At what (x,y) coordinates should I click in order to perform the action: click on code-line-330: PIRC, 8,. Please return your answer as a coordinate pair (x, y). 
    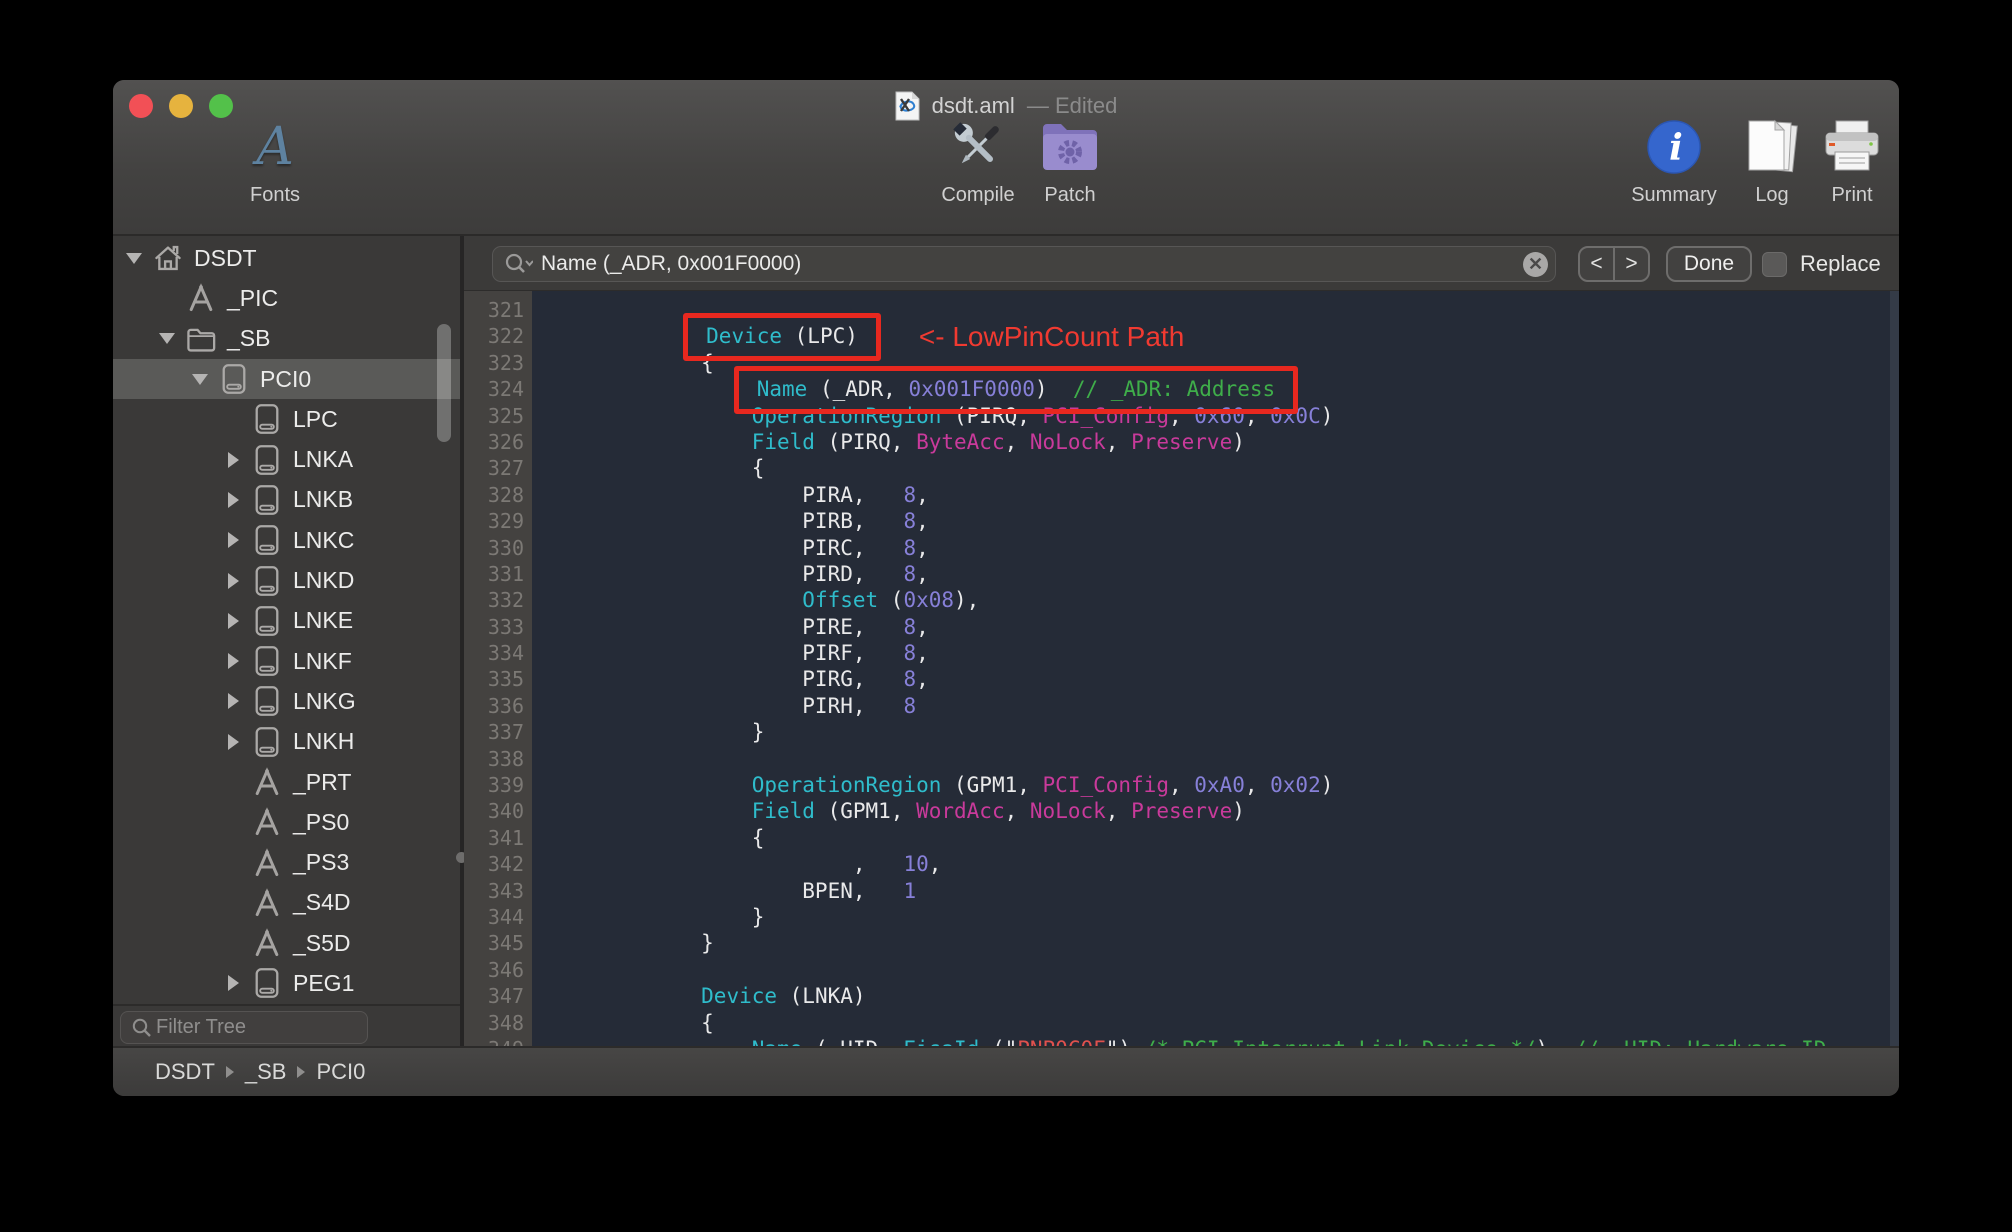
    Looking at the image, I should click on (1249, 548).